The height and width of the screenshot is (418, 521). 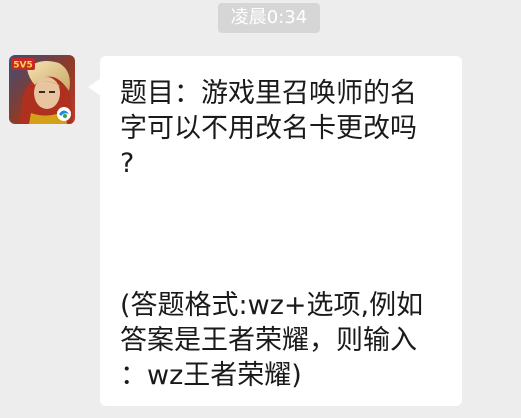 I want to click on instruction-line: 答案是王者荣耀，则输入, so click(x=268, y=340).